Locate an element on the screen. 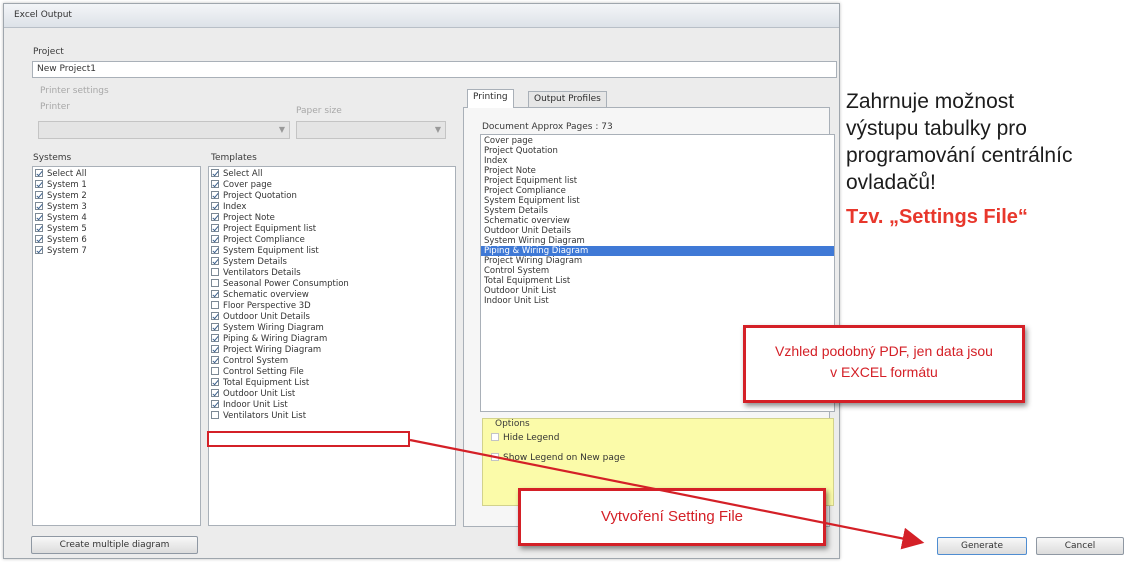  arrow-line is located at coordinates (667, 494).